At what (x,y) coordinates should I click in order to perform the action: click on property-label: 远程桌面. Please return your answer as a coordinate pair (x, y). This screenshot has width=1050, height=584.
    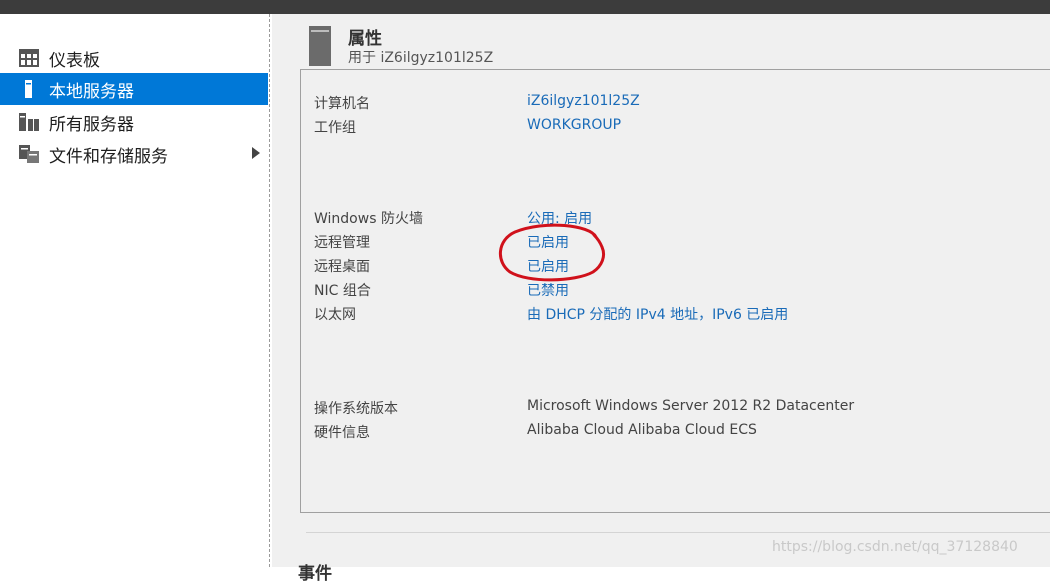
    Looking at the image, I should click on (342, 267).